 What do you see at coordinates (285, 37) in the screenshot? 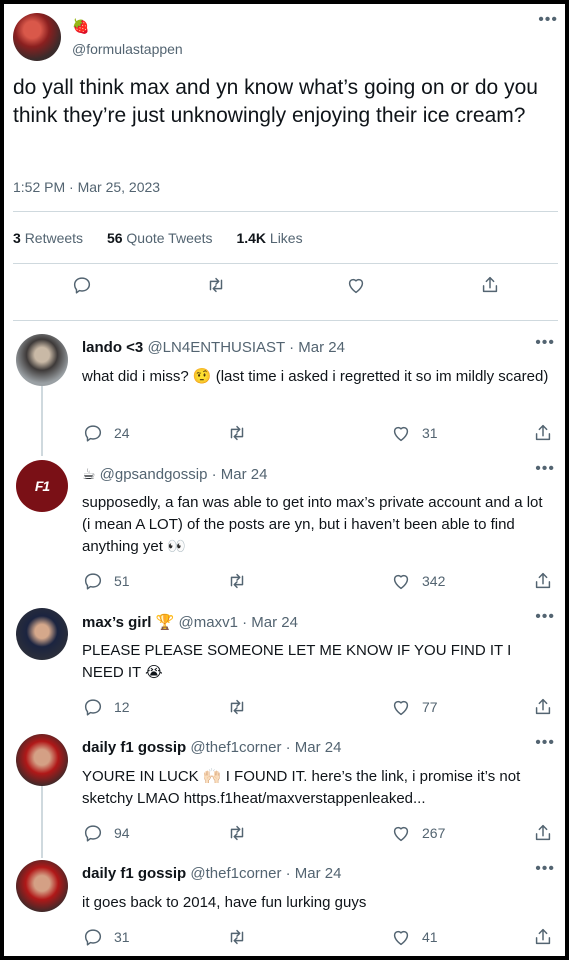
I see `main-tweet-header: 🍓 @formulastappen •••` at bounding box center [285, 37].